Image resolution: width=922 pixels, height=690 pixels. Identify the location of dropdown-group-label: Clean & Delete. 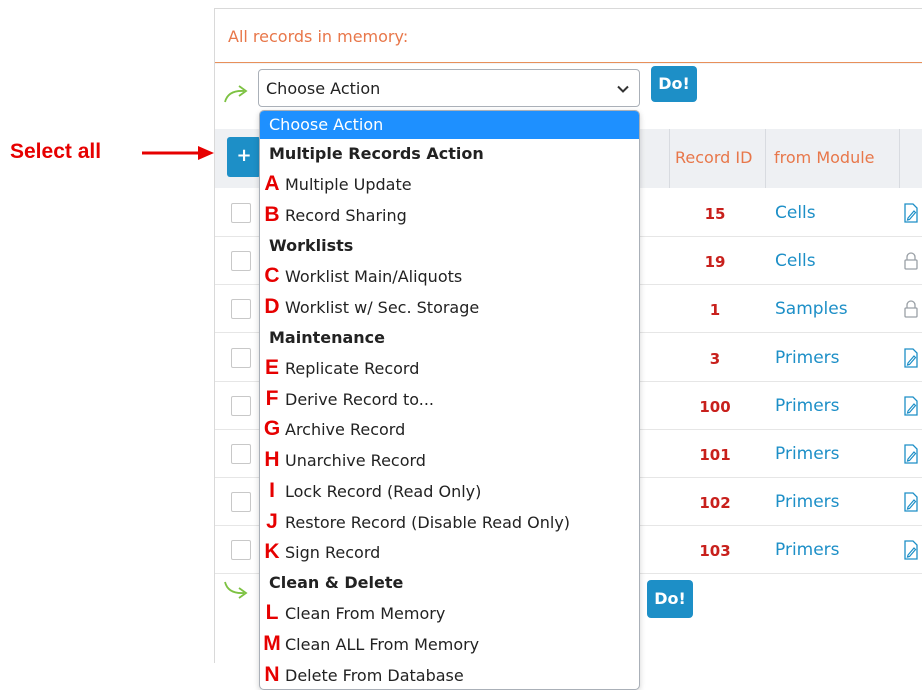
(449, 582).